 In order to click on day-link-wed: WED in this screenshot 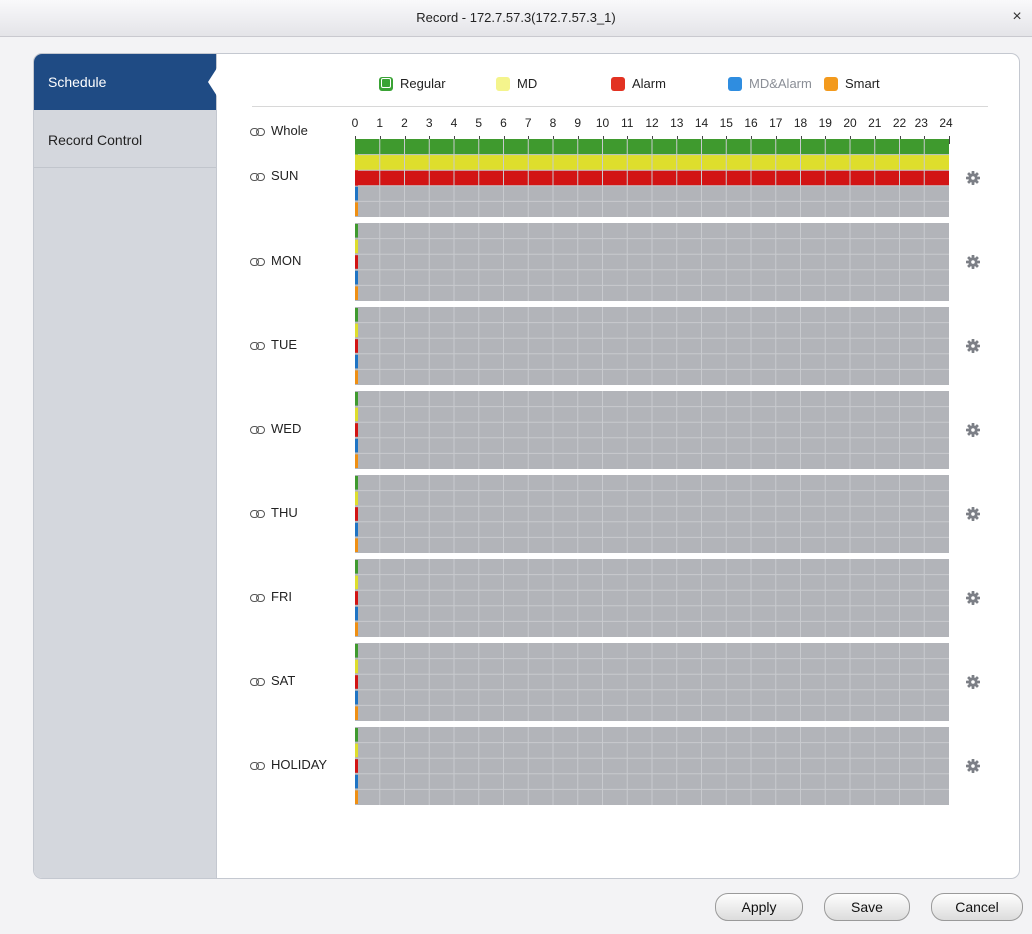, I will do `click(275, 429)`.